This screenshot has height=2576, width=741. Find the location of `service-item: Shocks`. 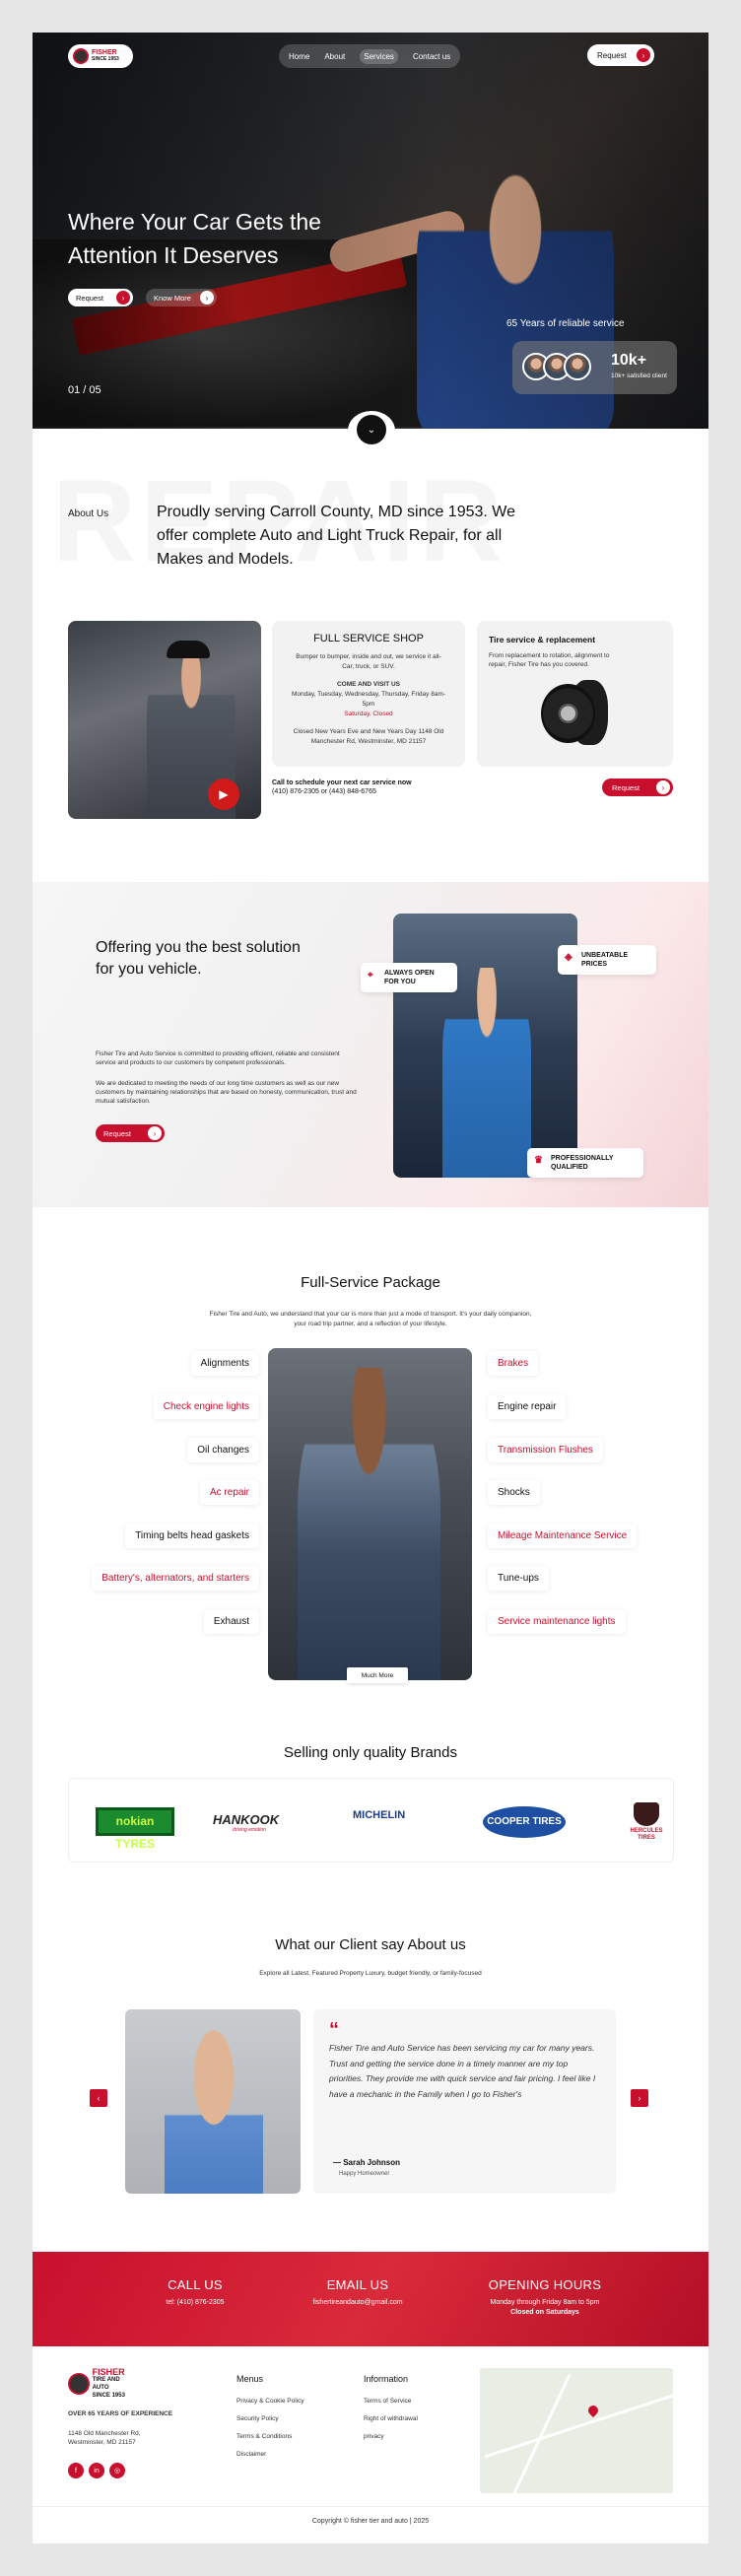

service-item: Shocks is located at coordinates (514, 1492).